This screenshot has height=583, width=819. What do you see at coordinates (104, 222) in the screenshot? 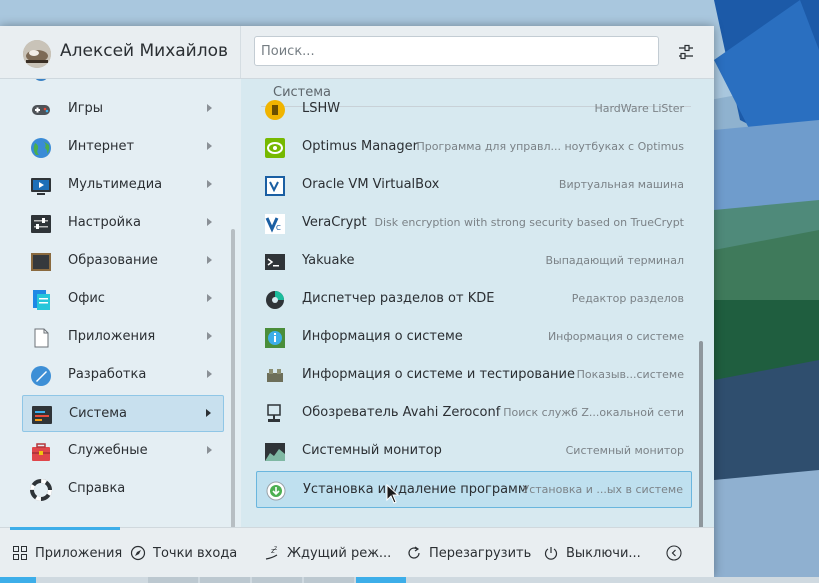
I see `category-label: Настройка` at bounding box center [104, 222].